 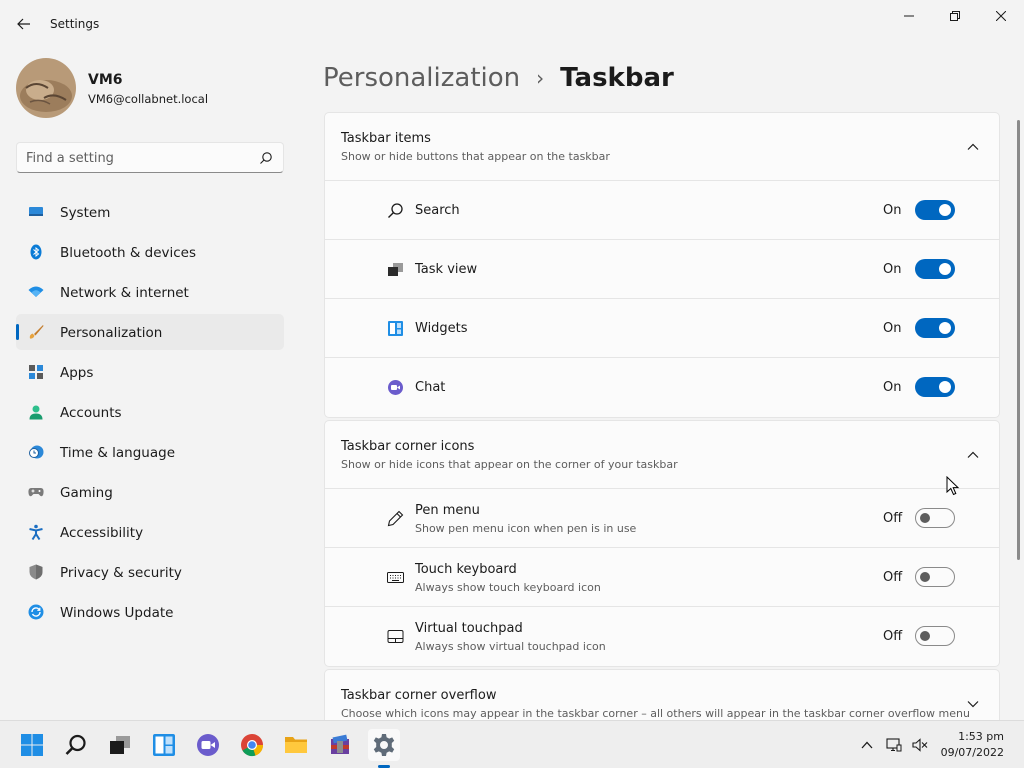 What do you see at coordinates (935, 577) in the screenshot?
I see `touch-keyboard-toggle` at bounding box center [935, 577].